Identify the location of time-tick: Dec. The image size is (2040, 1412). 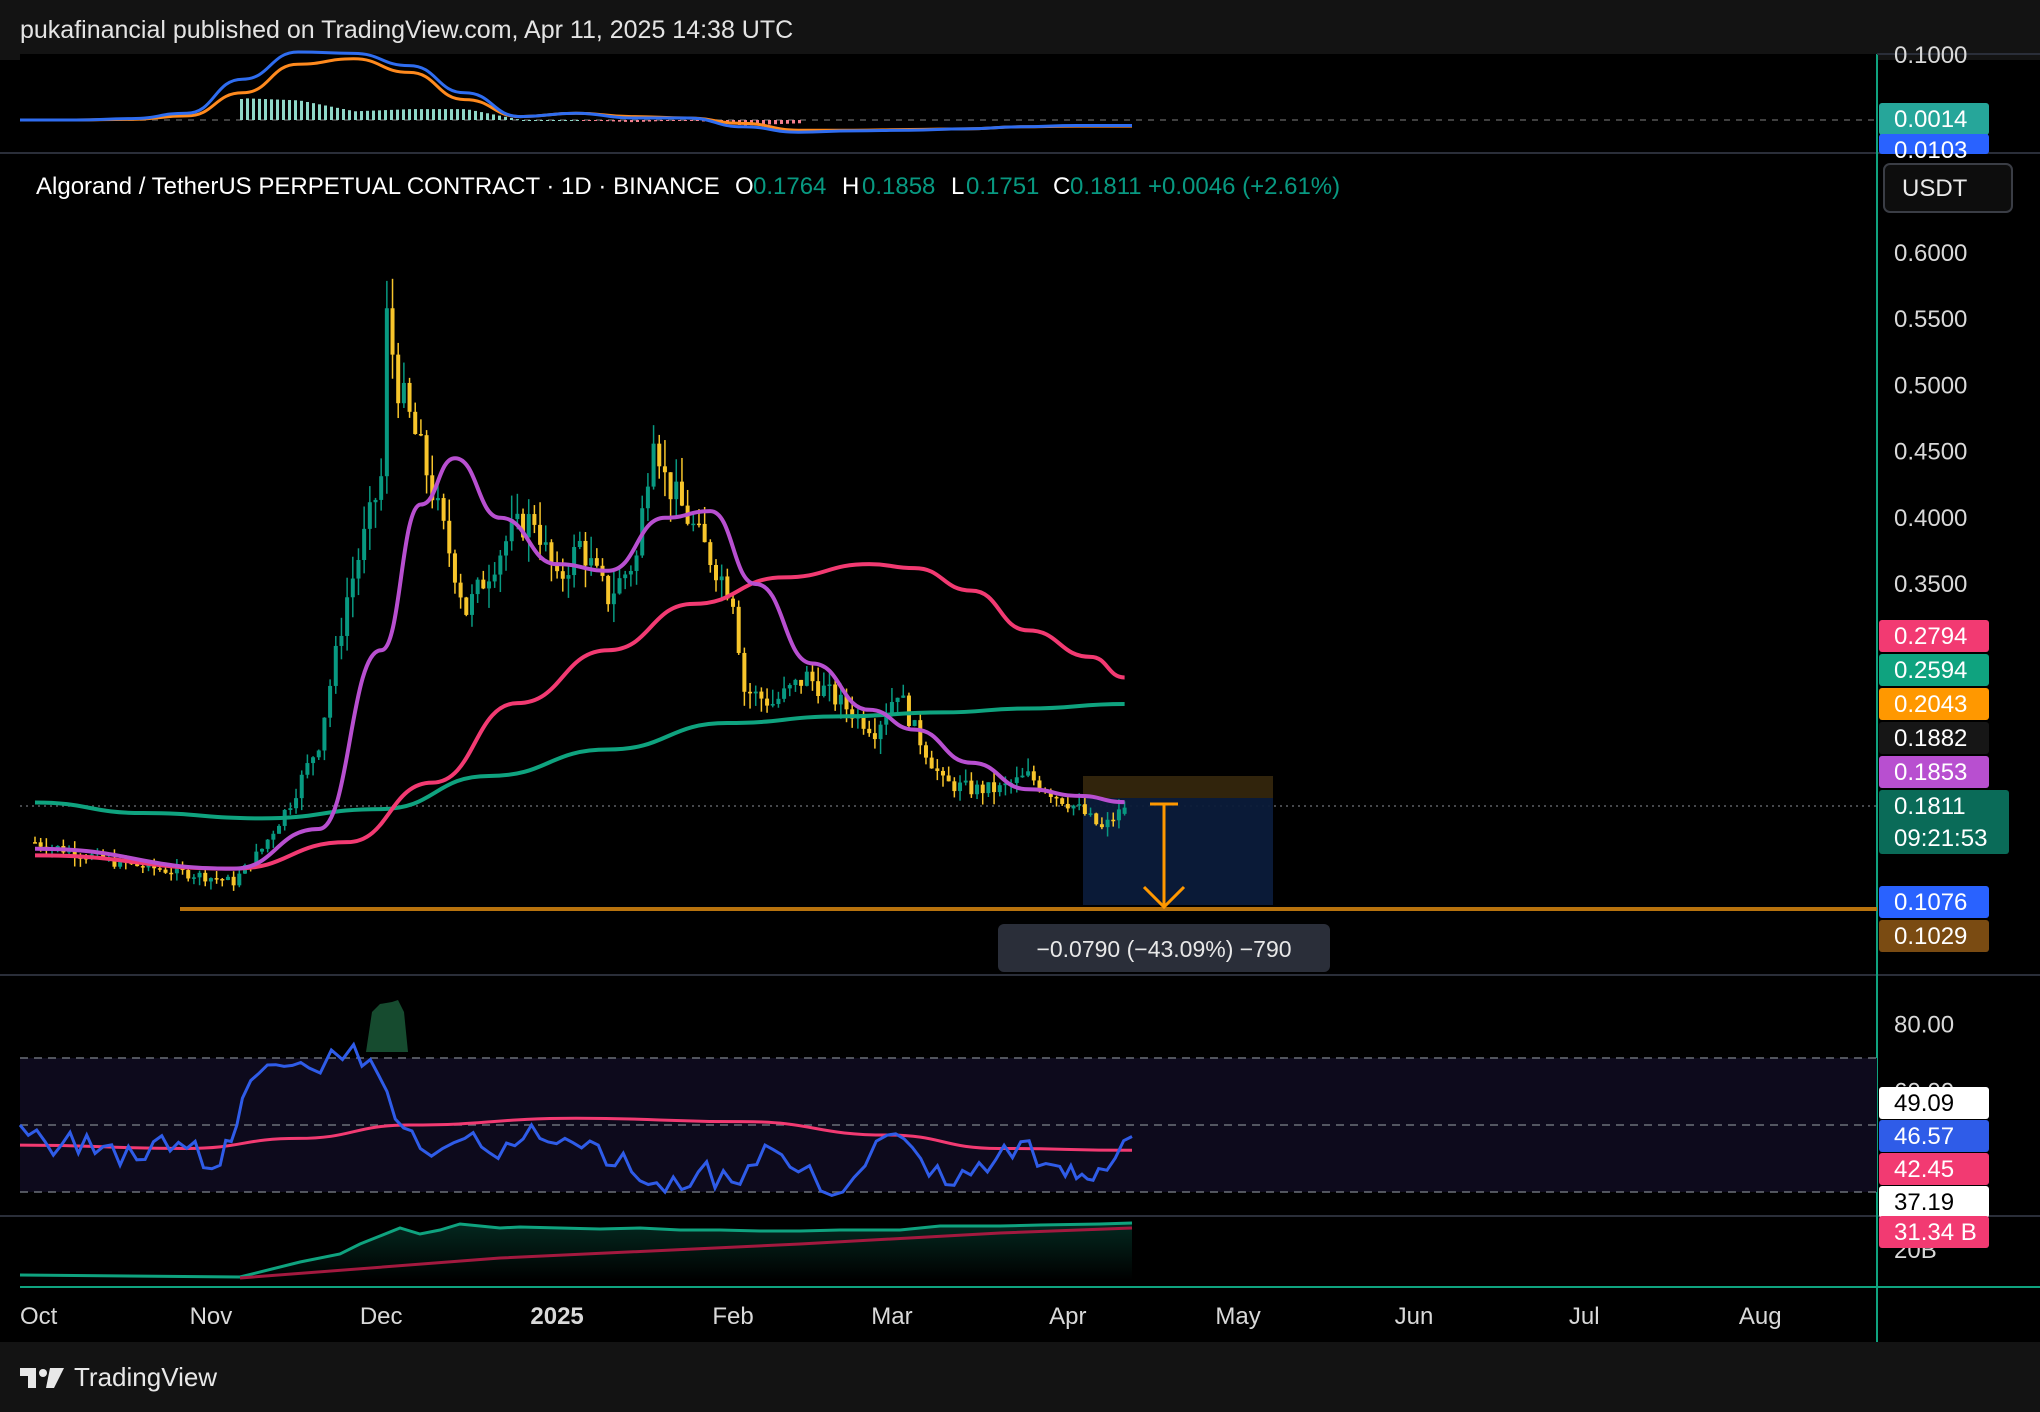
(381, 1316).